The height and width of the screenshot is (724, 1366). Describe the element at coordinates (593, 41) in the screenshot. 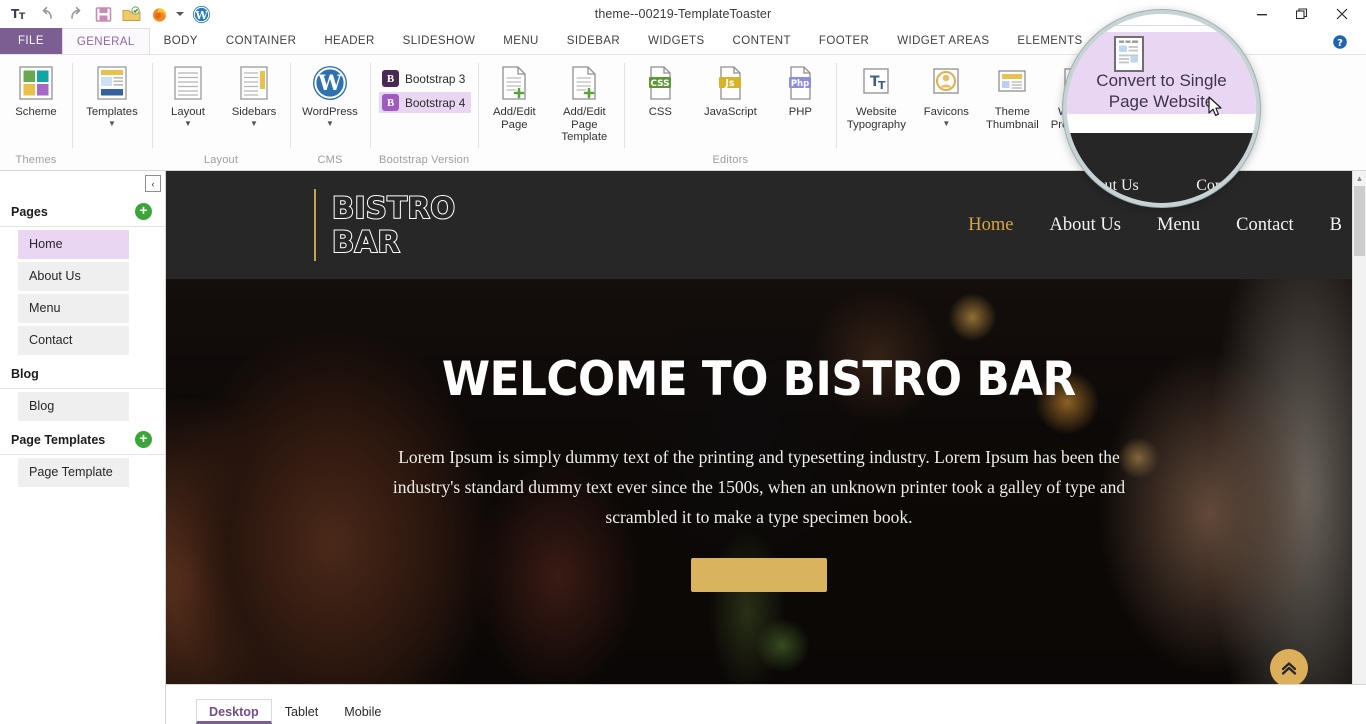

I see `ribbon-tab-sidebar: SIDEBAR` at that location.